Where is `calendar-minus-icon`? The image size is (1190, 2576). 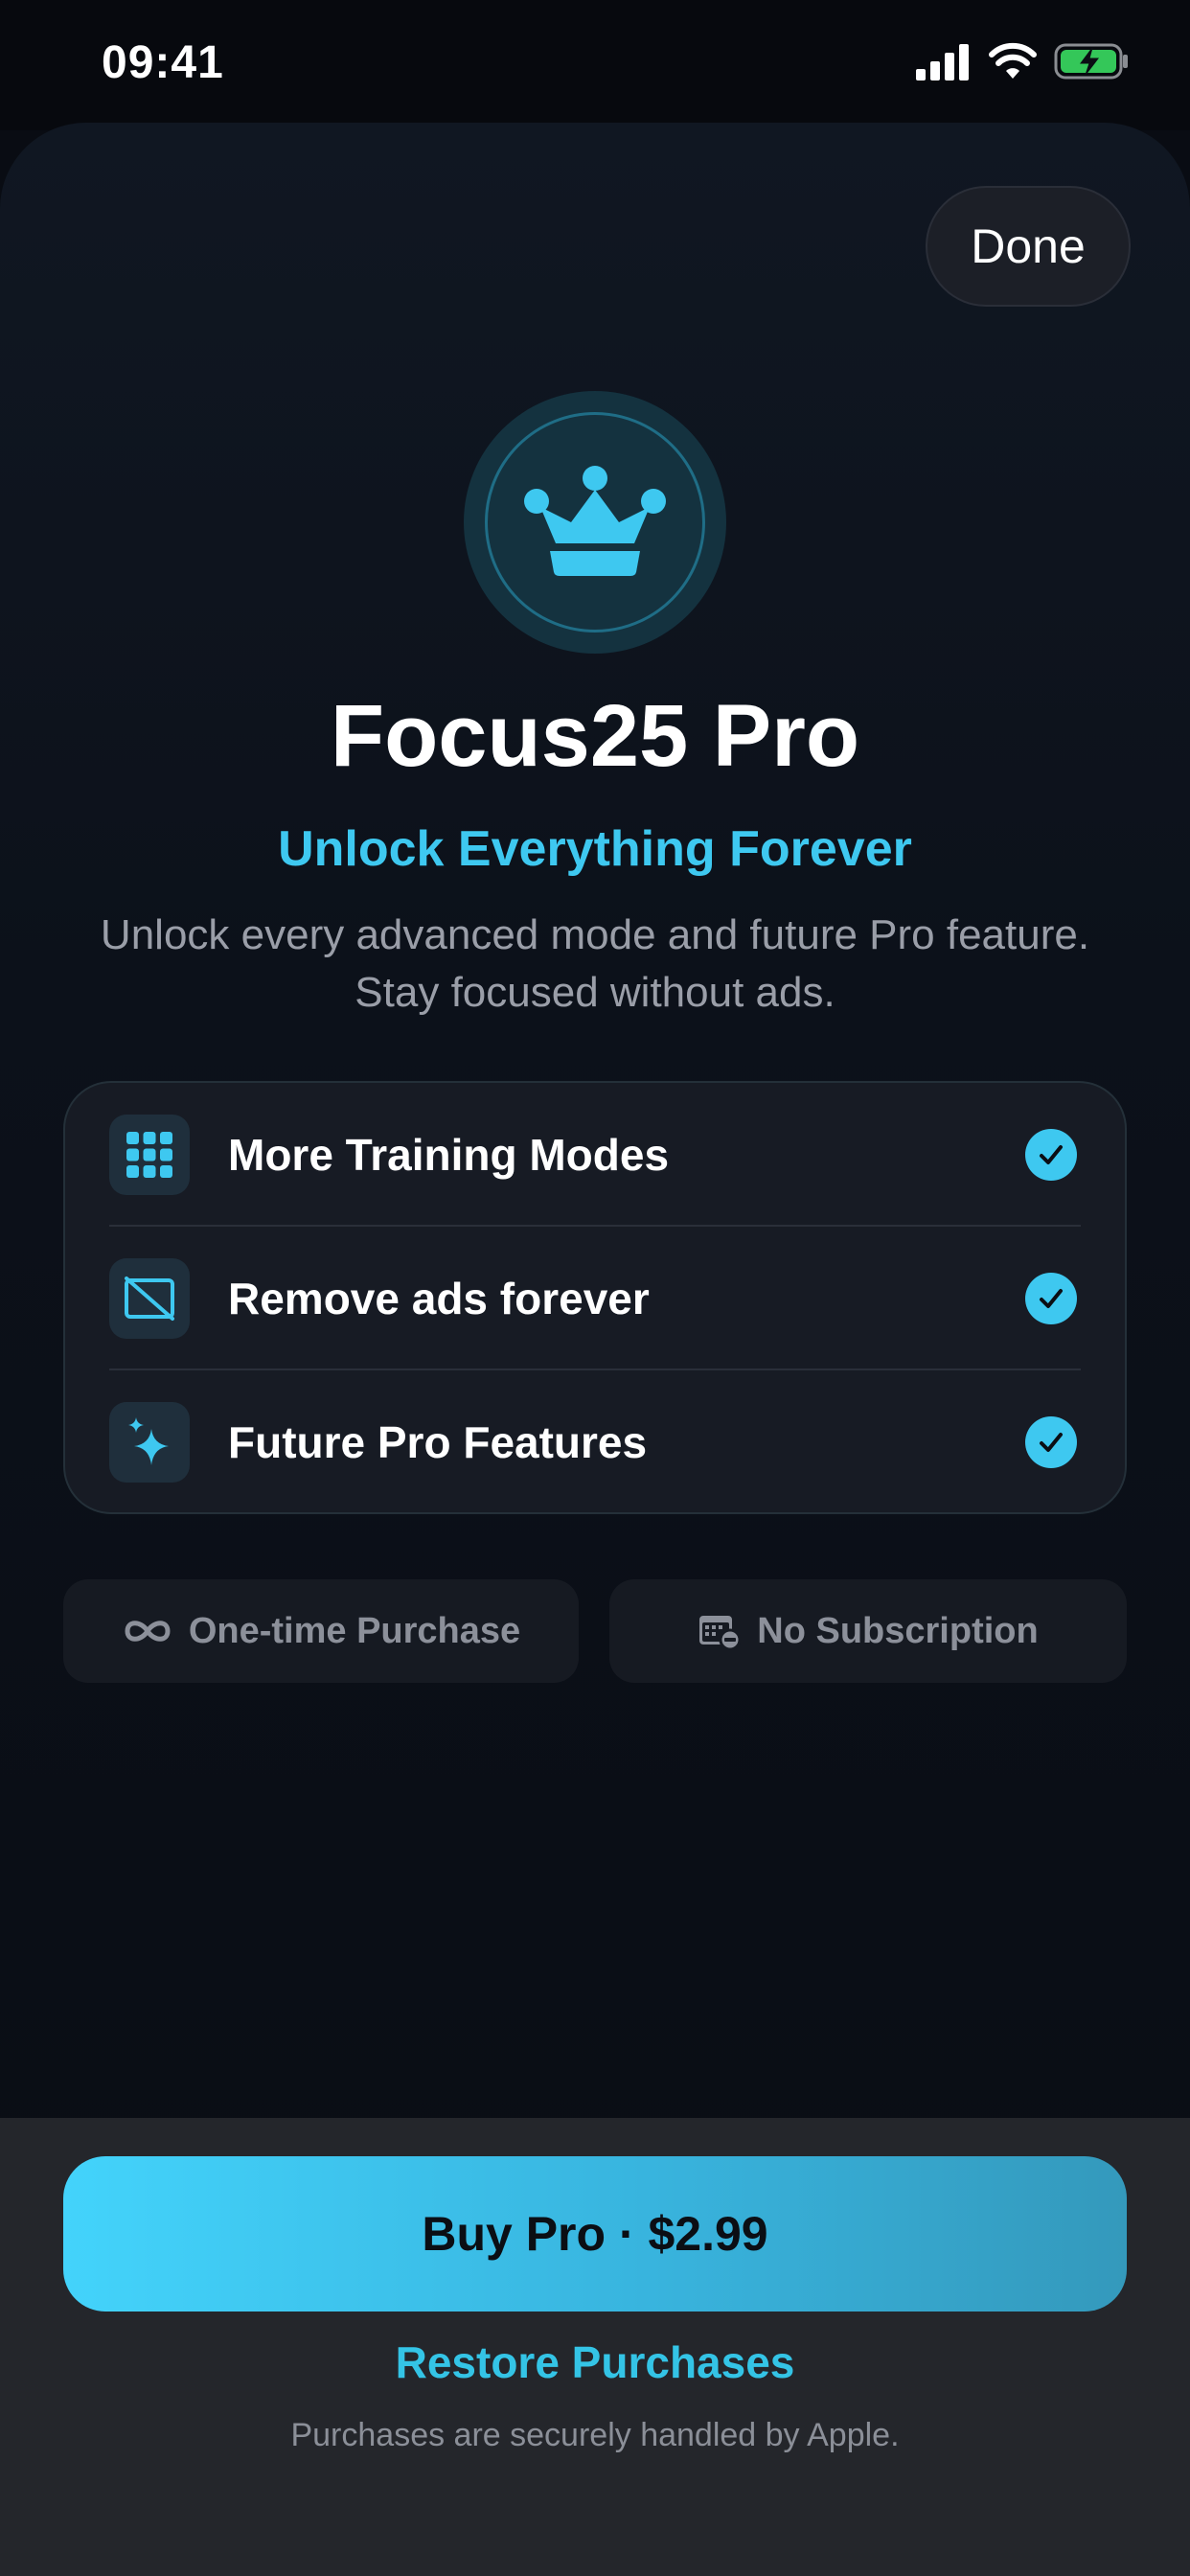
calendar-minus-icon is located at coordinates (720, 1633).